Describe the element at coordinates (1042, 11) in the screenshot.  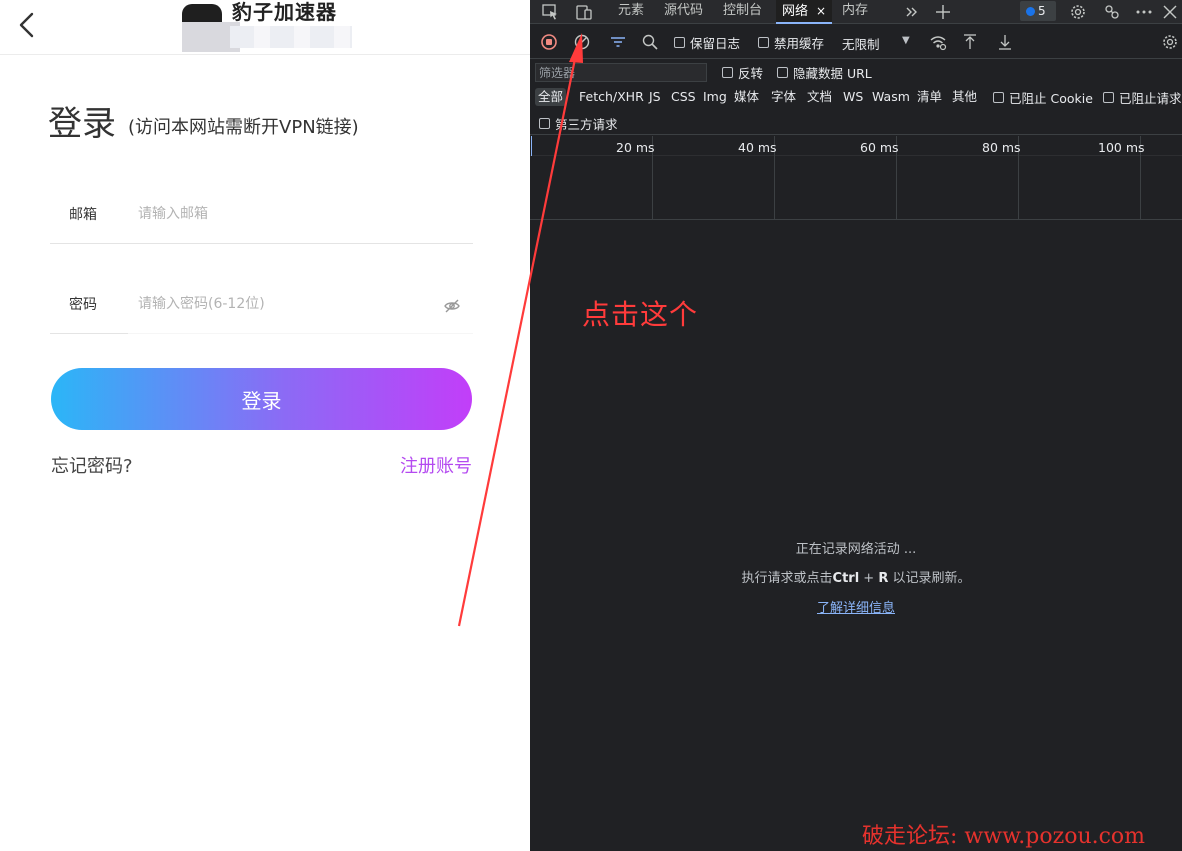
I see `issues-count: 5` at that location.